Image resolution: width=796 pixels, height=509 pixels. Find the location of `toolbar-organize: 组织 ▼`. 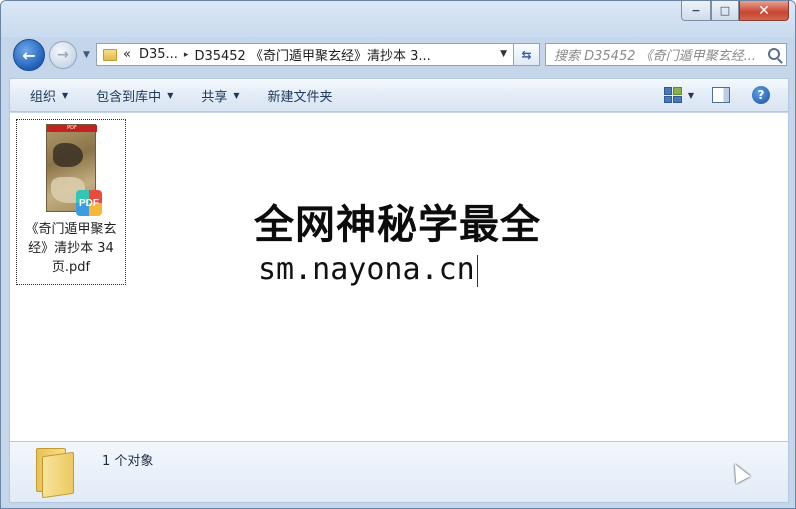

toolbar-organize: 组织 ▼ is located at coordinates (46, 95).